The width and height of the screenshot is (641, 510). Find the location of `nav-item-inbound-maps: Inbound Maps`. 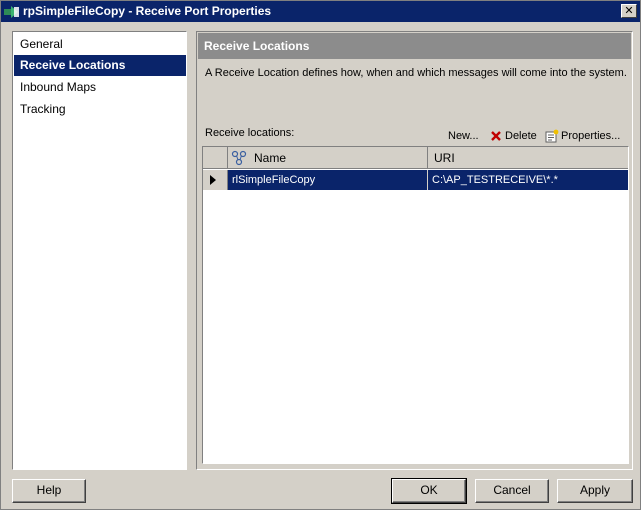

nav-item-inbound-maps: Inbound Maps is located at coordinates (100, 87).